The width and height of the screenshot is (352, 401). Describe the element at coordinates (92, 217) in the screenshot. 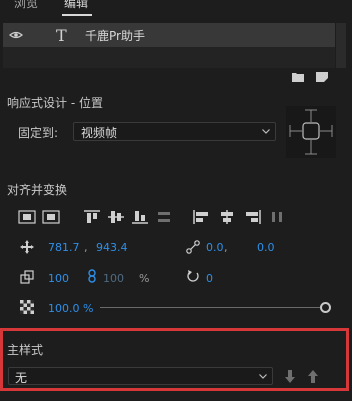

I see `align-top-icon` at that location.